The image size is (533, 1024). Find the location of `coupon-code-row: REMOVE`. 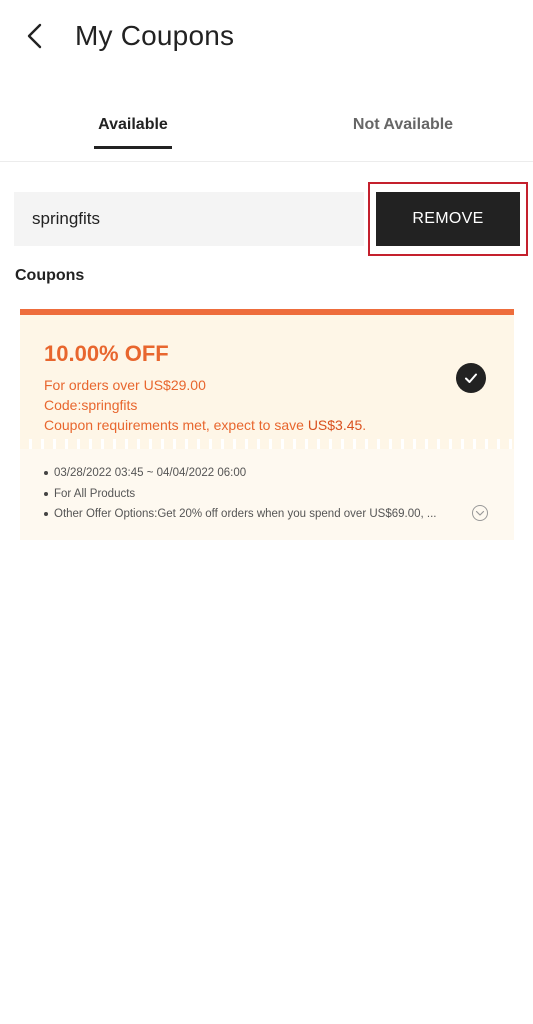

coupon-code-row: REMOVE is located at coordinates (266, 220).